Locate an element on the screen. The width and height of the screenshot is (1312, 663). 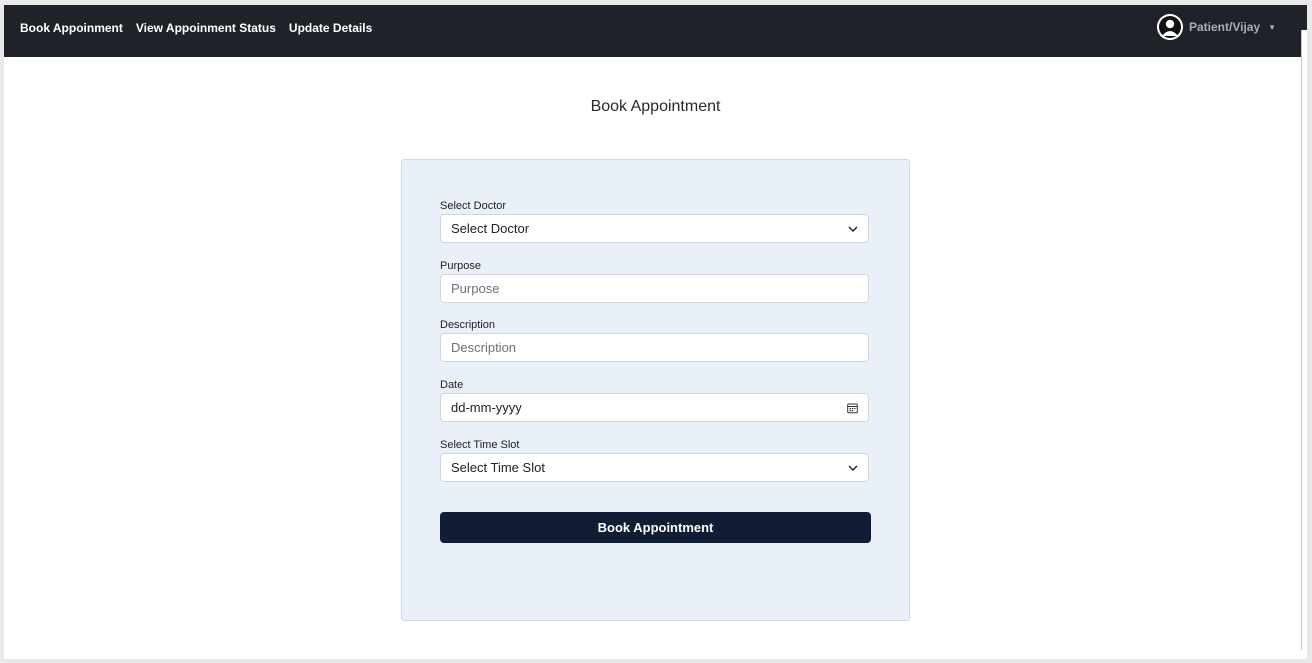
page-title: Book Appointment is located at coordinates (655, 106).